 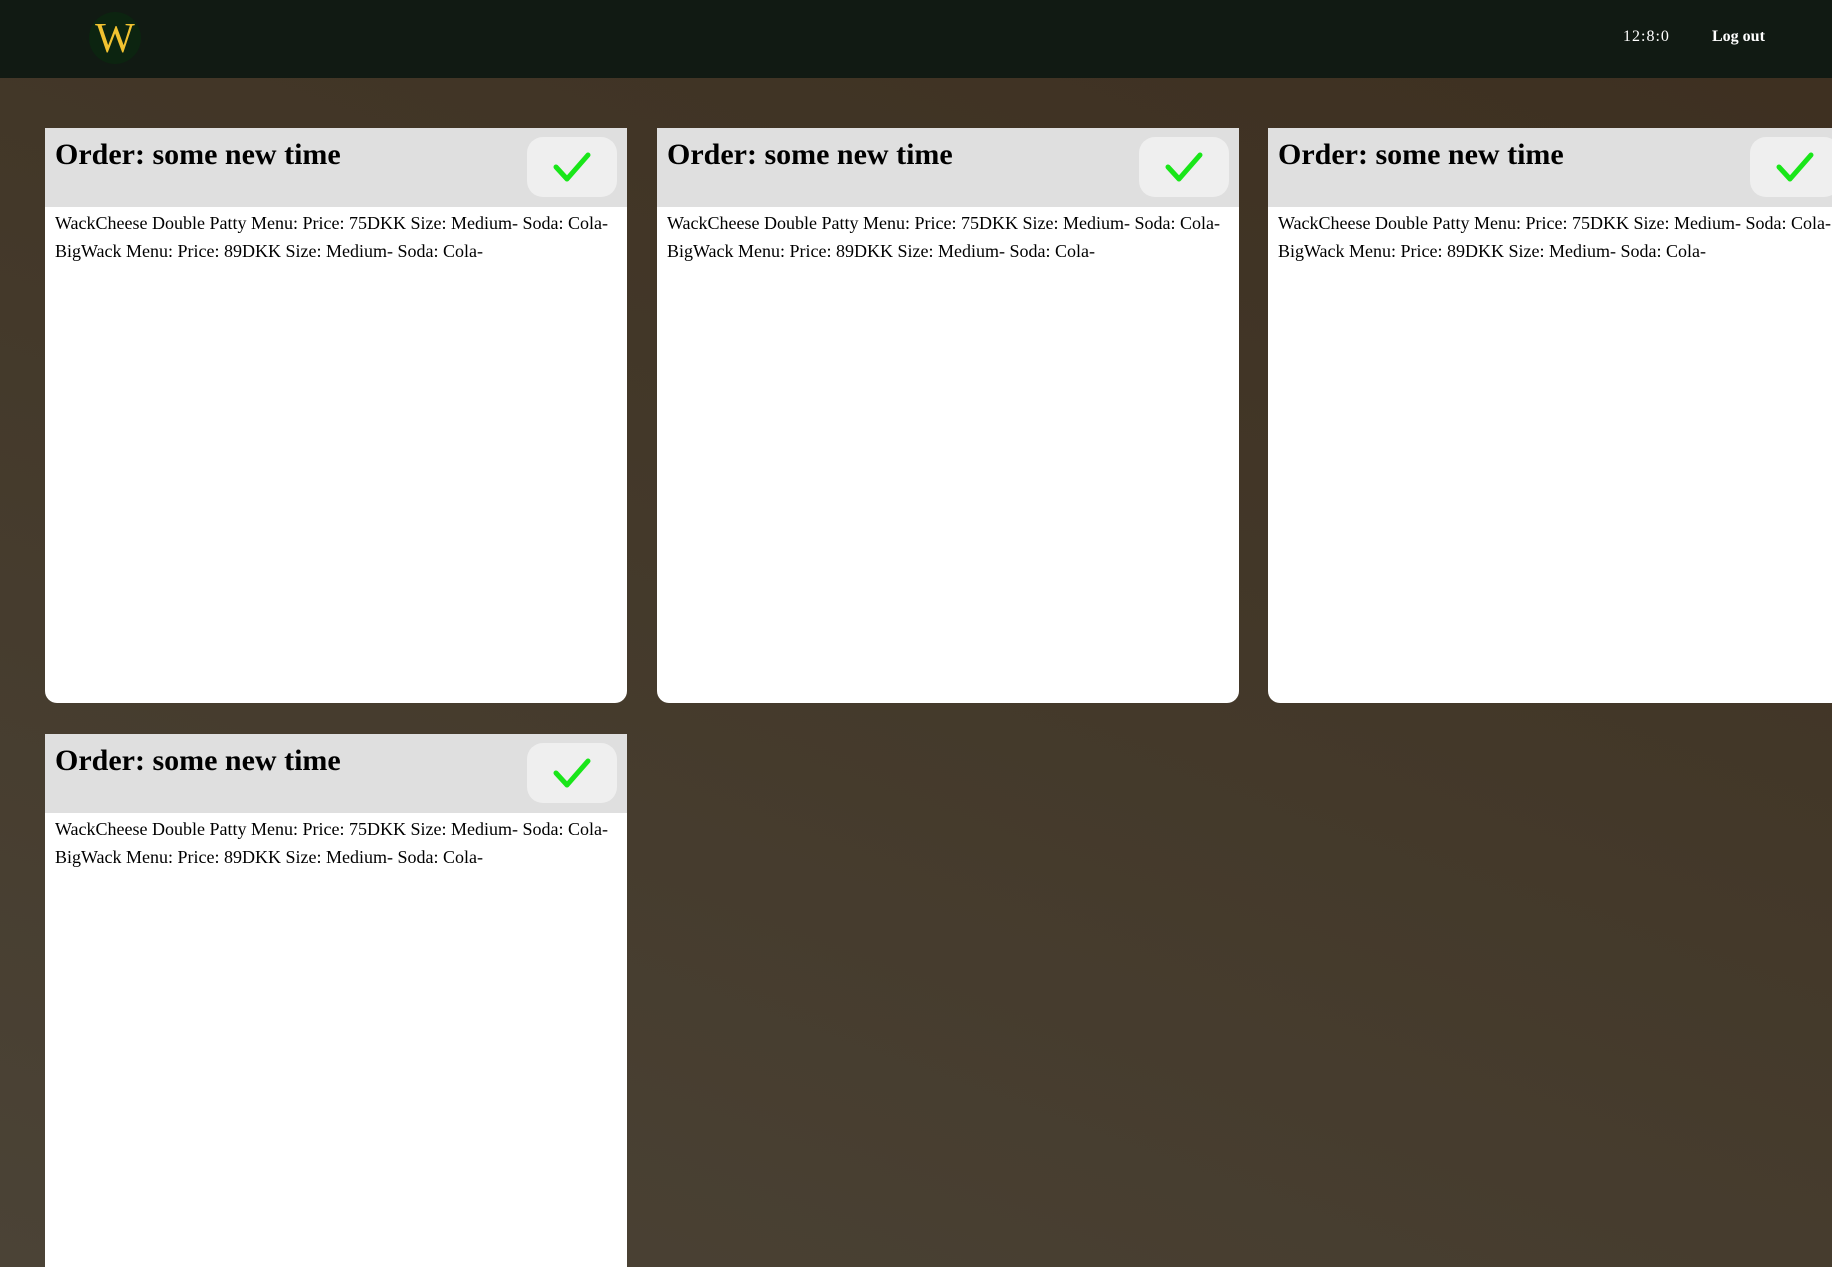 I want to click on logout-button: Log out, so click(x=1738, y=37).